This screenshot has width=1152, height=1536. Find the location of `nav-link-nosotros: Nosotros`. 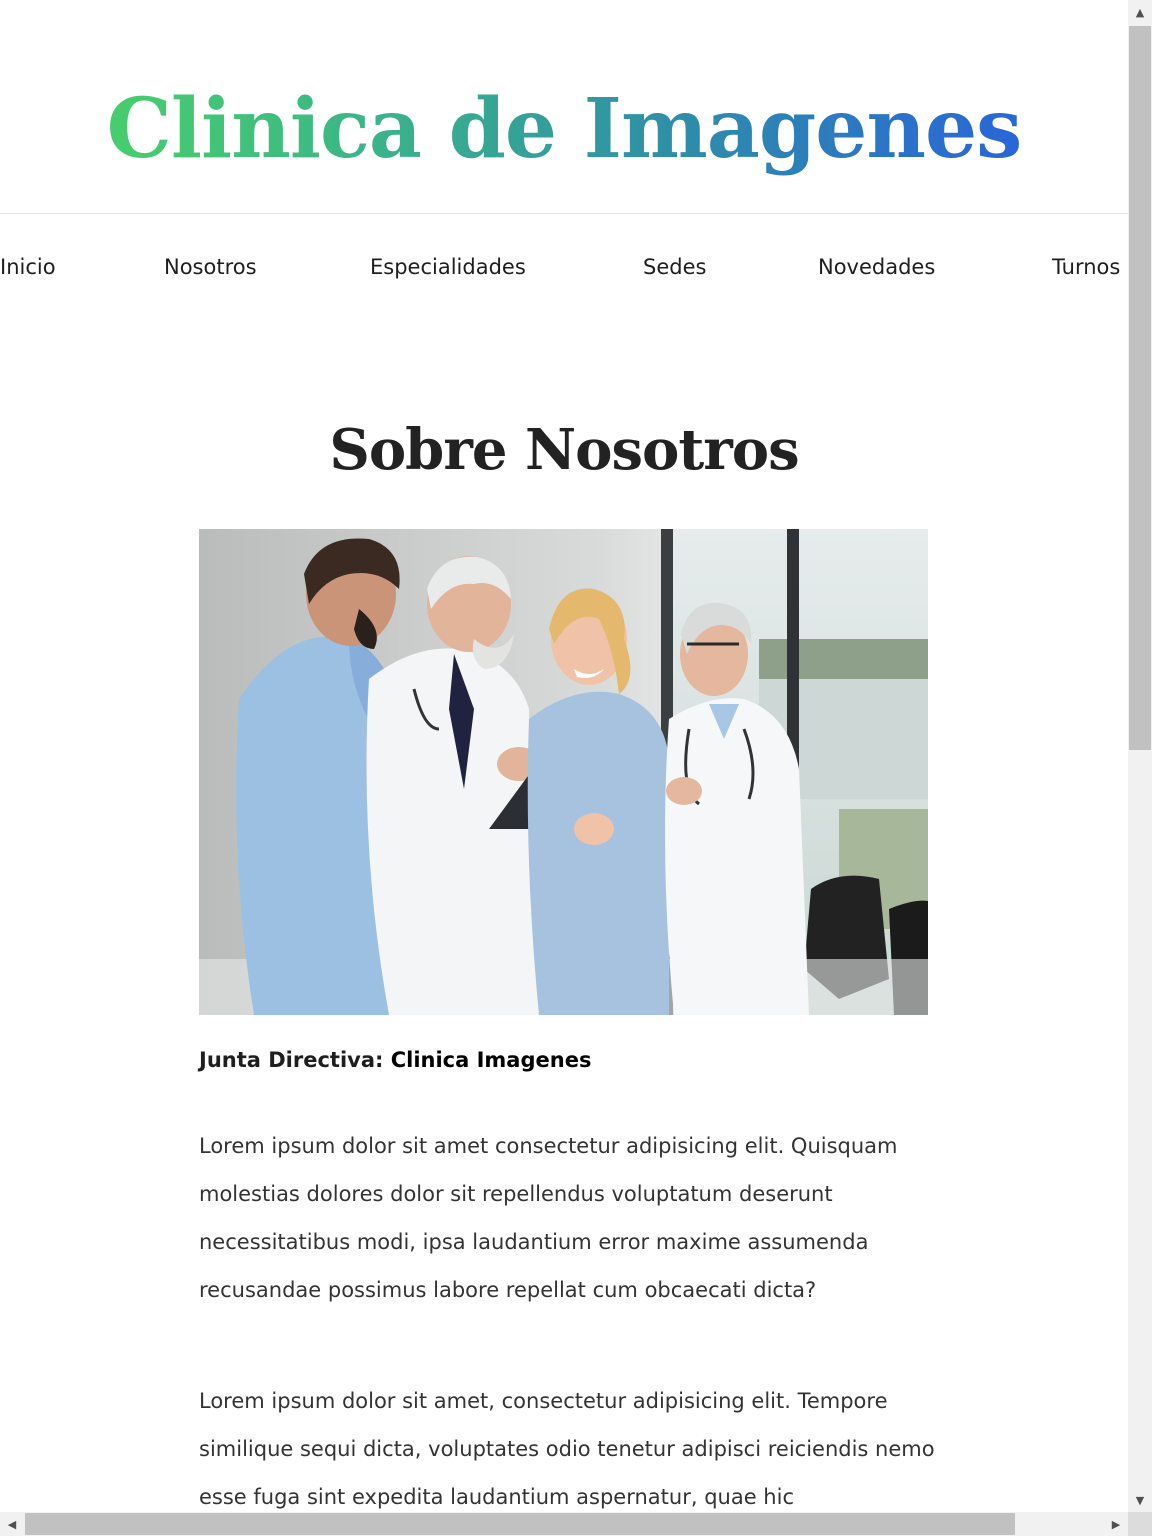

nav-link-nosotros: Nosotros is located at coordinates (210, 267).